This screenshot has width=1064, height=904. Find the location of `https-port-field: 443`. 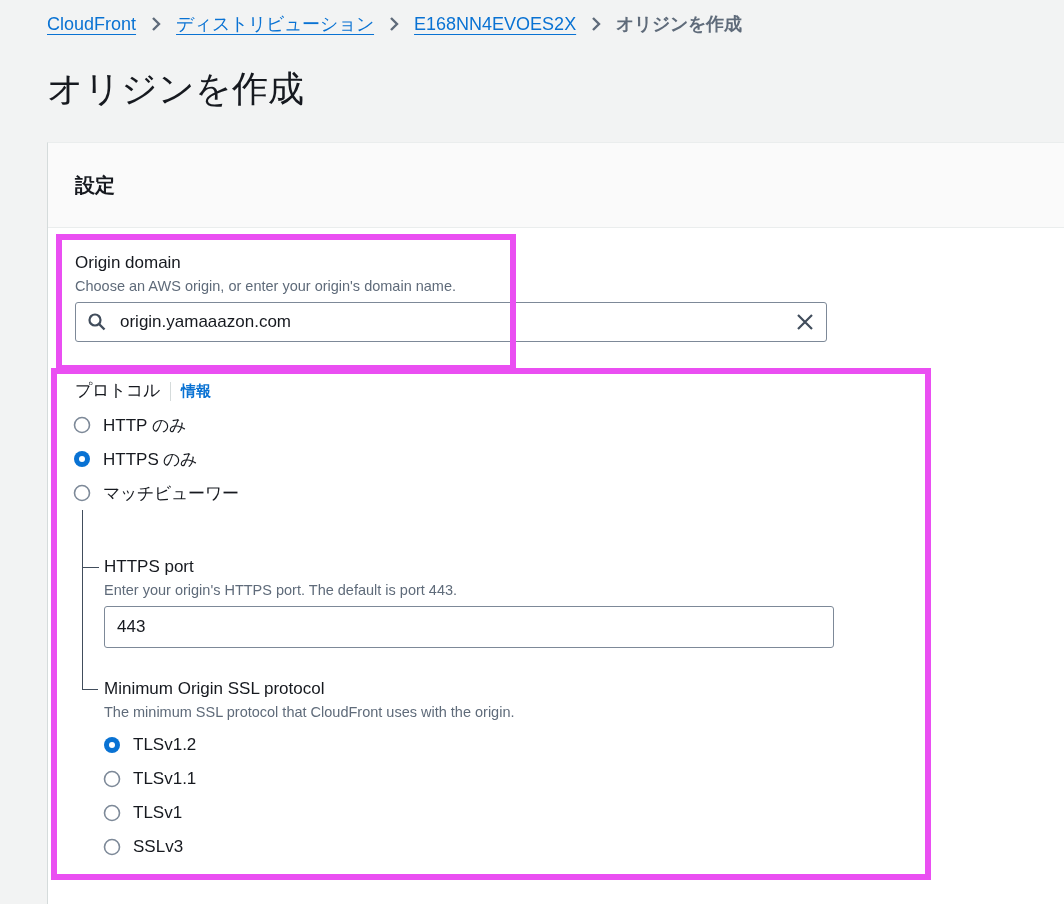

https-port-field: 443 is located at coordinates (469, 627).